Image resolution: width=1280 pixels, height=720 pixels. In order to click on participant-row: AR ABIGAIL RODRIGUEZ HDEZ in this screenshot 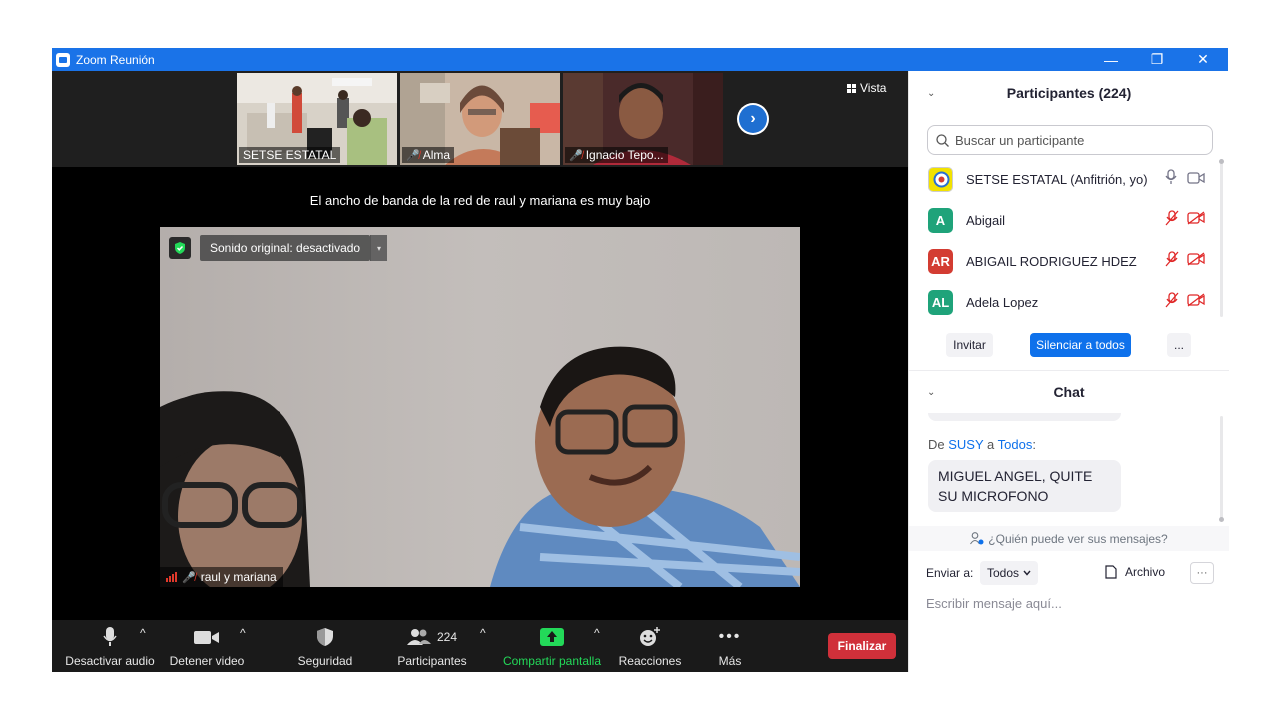, I will do `click(1065, 261)`.